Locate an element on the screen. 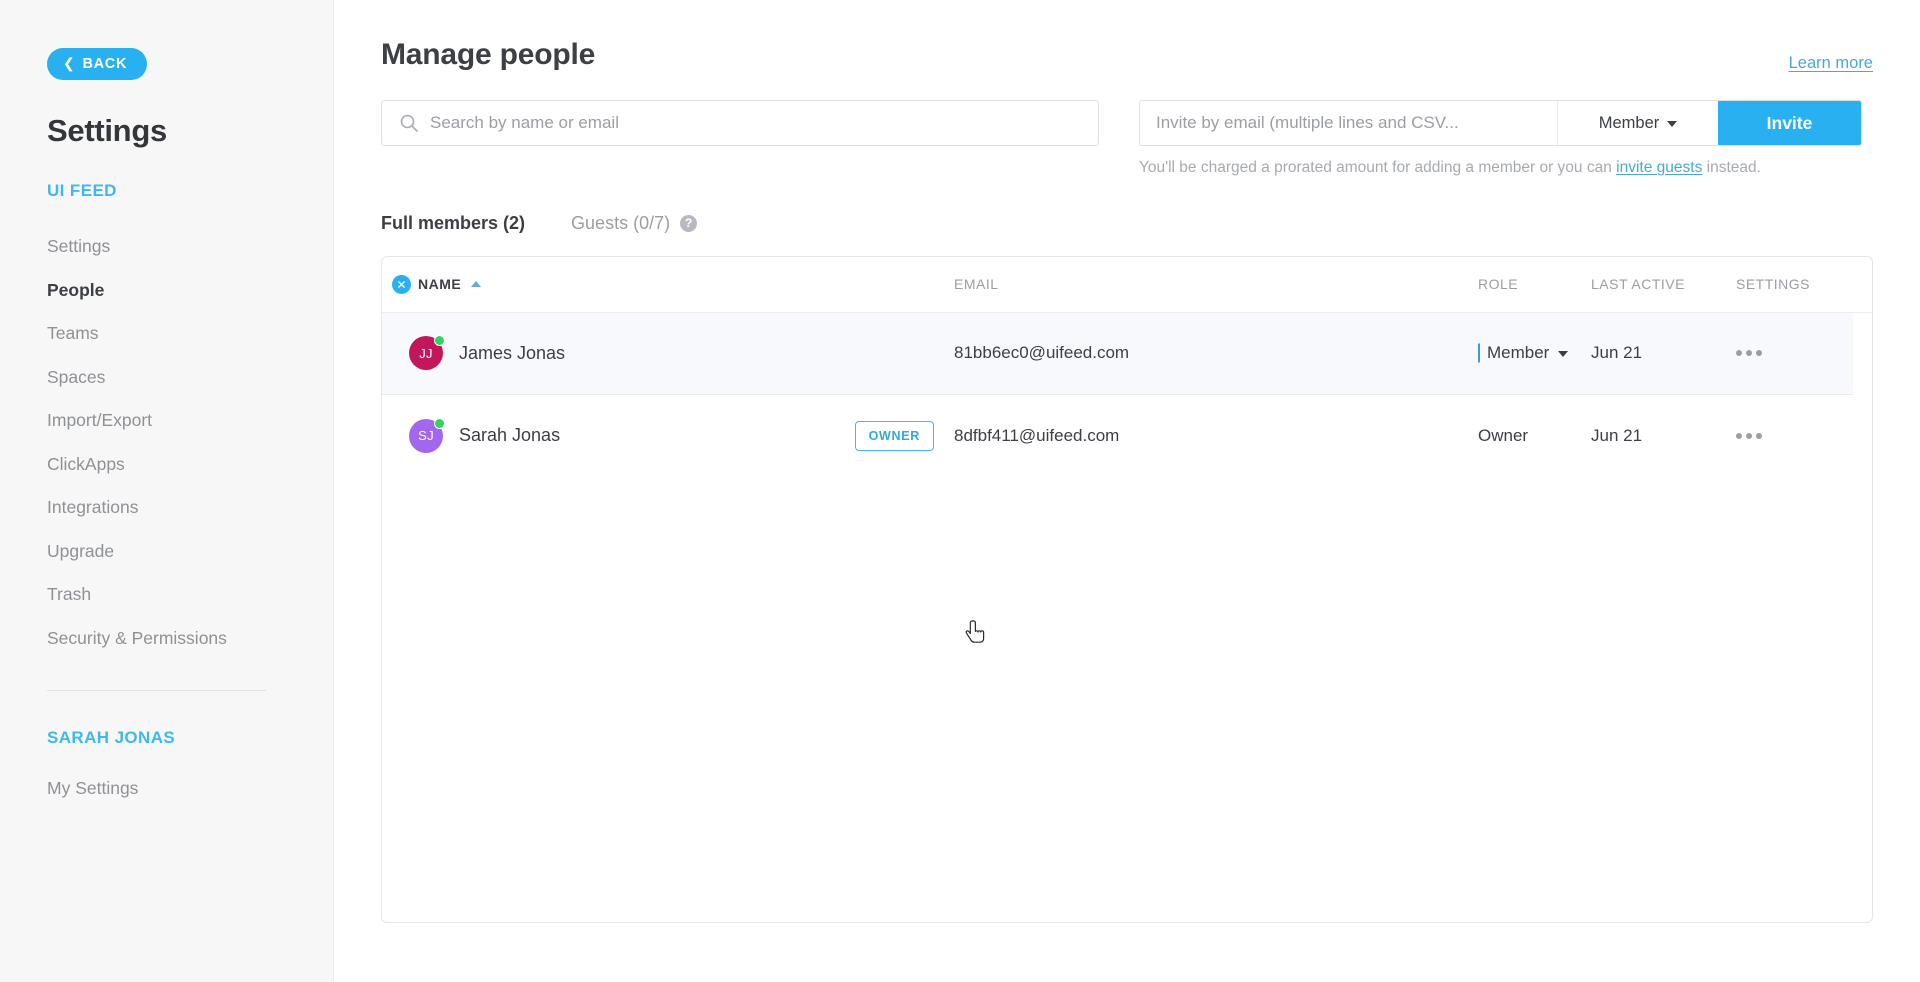  role-dropdown: Member is located at coordinates (1523, 353).